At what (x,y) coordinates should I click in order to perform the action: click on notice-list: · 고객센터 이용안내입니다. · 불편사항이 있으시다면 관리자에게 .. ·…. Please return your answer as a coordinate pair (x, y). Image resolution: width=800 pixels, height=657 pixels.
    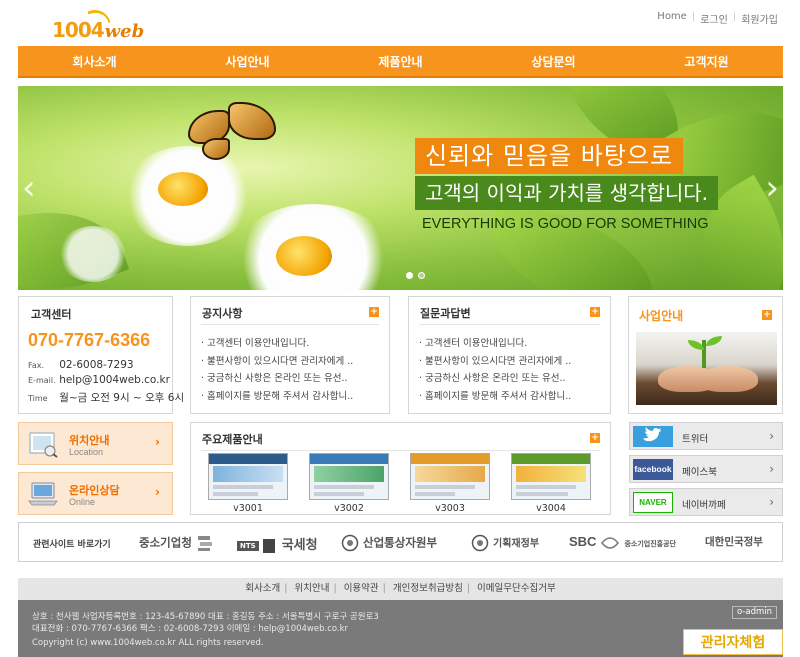
    Looking at the image, I should click on (277, 370).